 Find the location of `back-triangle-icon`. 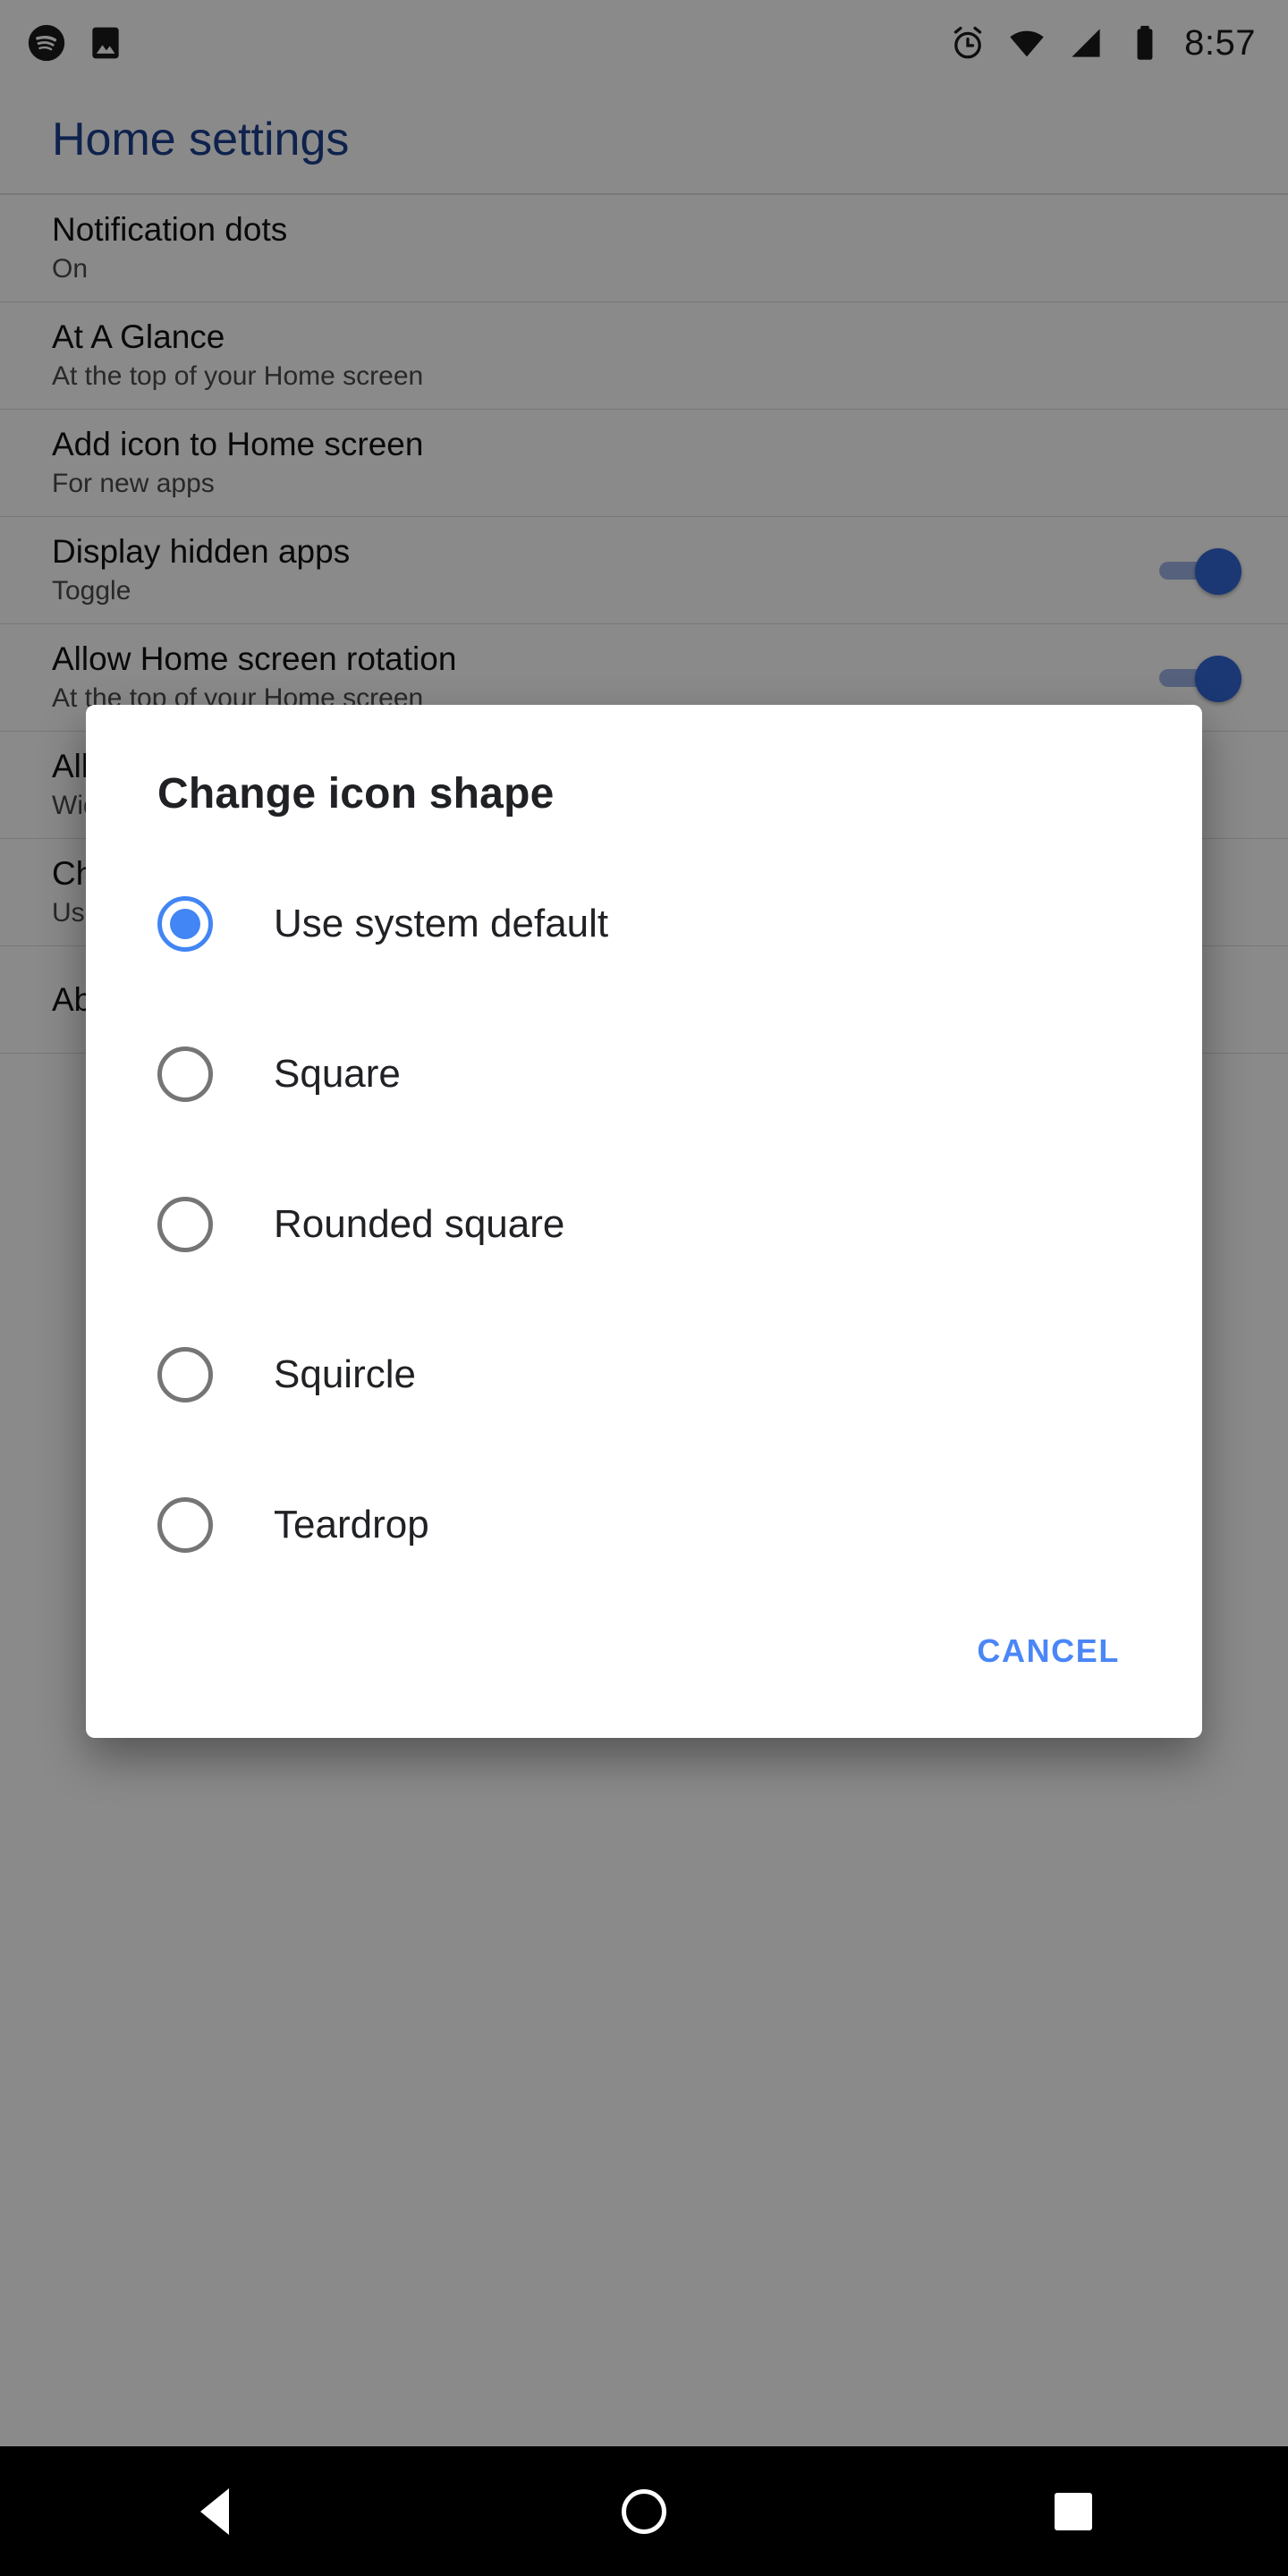

back-triangle-icon is located at coordinates (214, 2511).